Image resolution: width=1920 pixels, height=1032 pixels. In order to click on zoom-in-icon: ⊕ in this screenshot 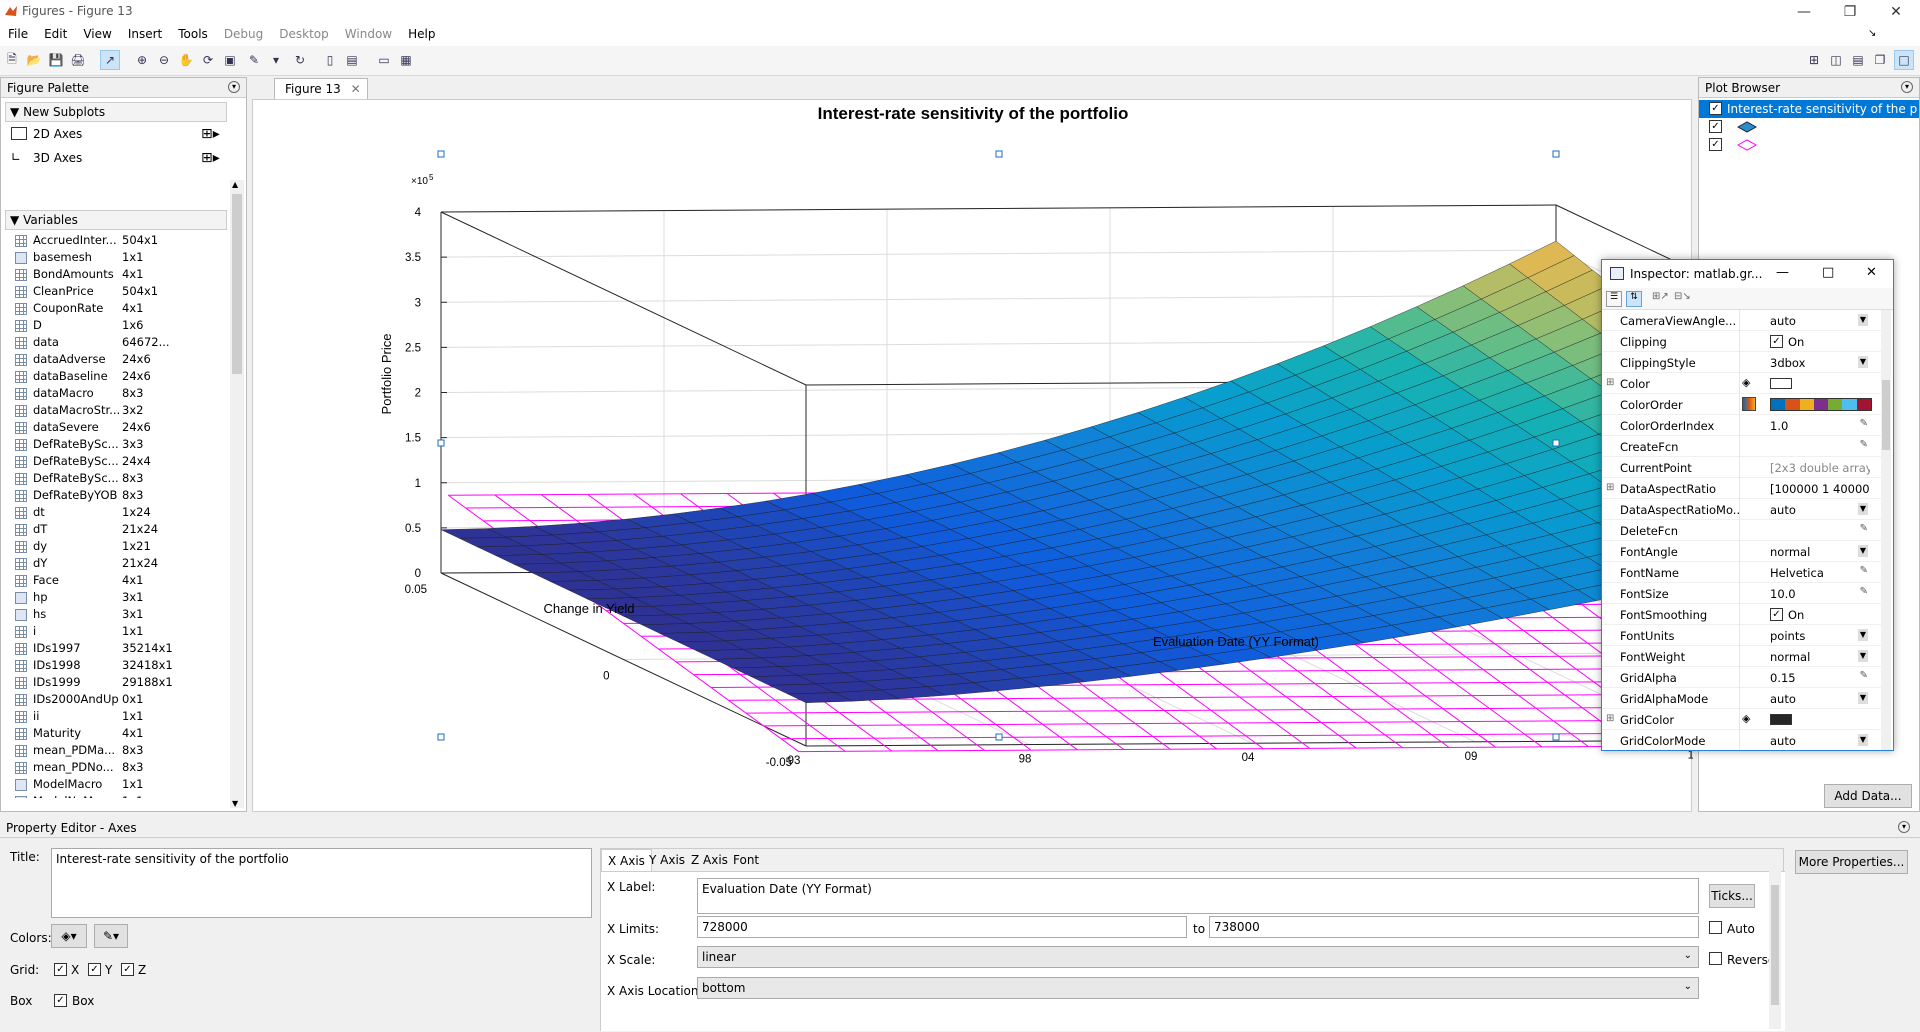, I will do `click(142, 60)`.